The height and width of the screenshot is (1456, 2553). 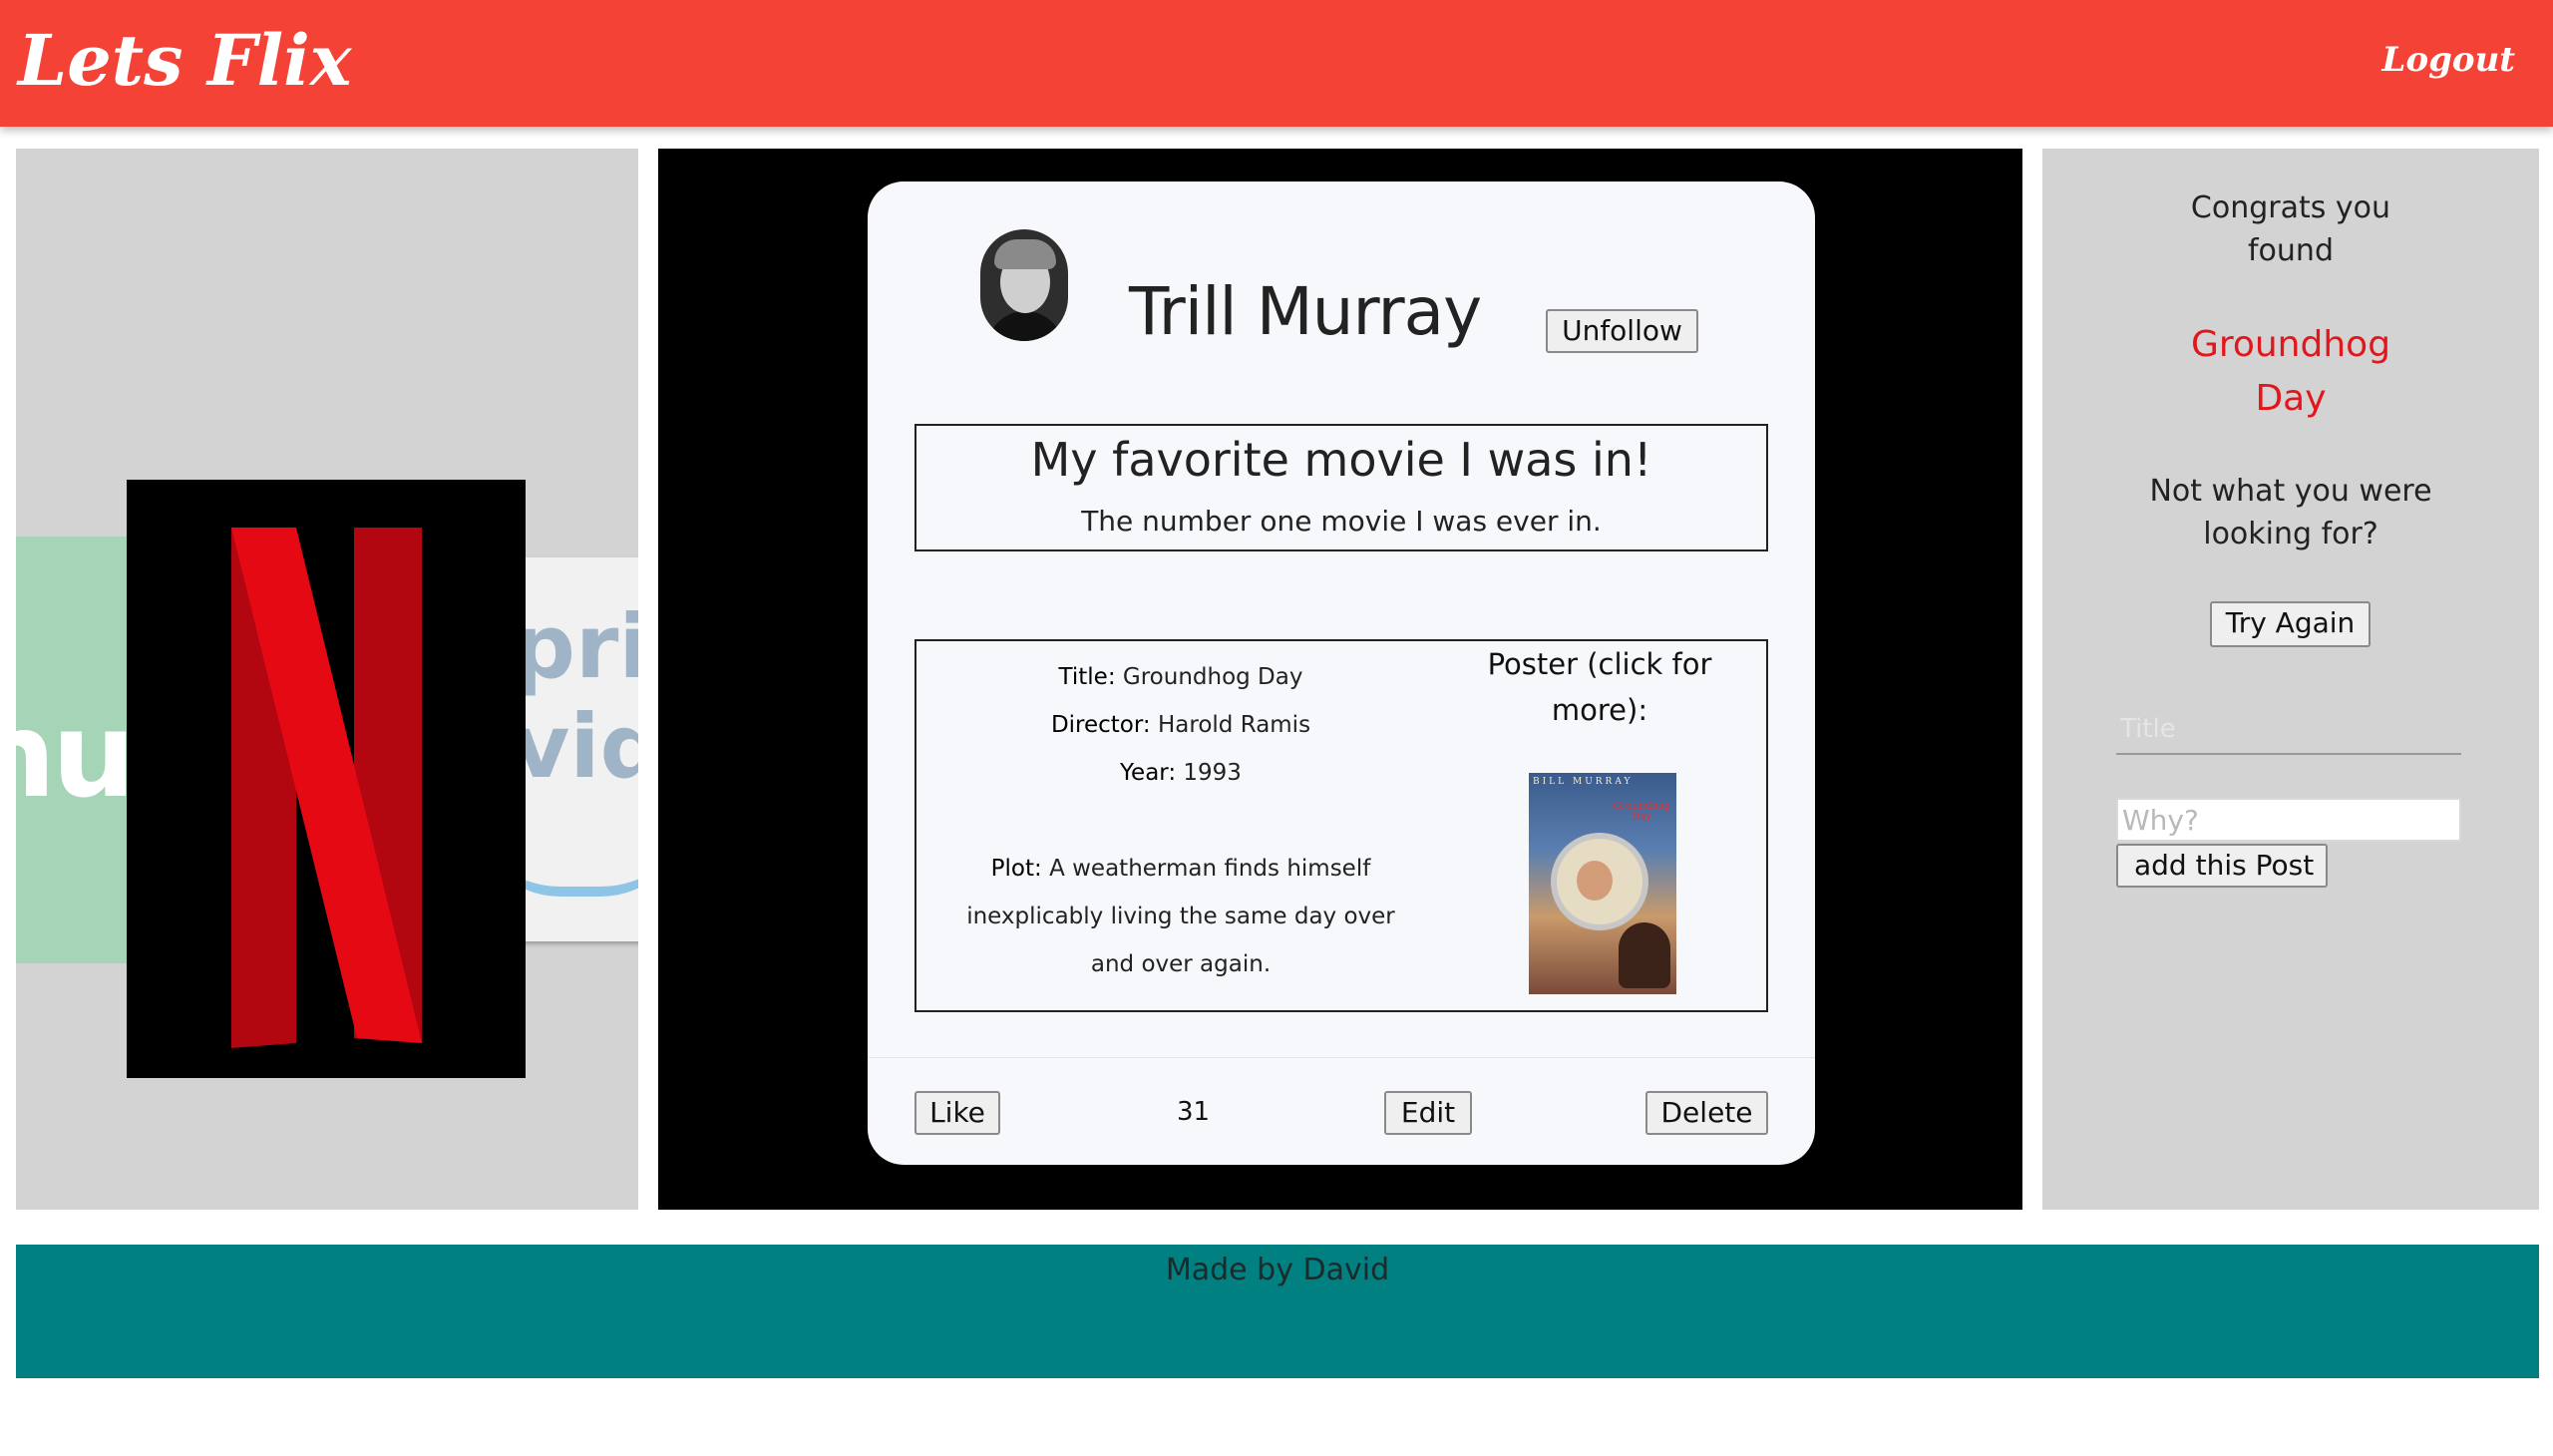 What do you see at coordinates (957, 1113) in the screenshot?
I see `like-button: Like` at bounding box center [957, 1113].